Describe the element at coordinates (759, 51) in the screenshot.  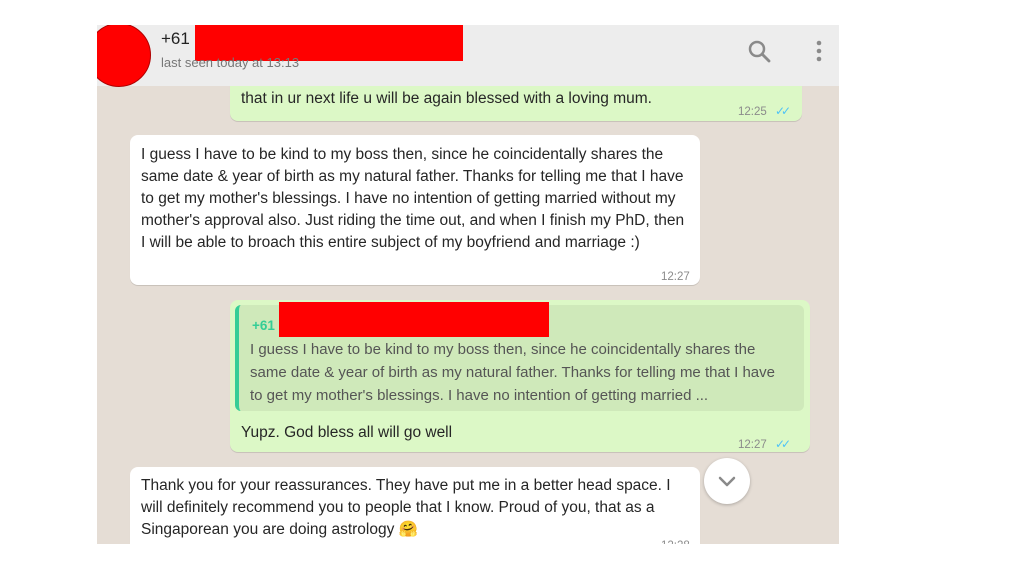
I see `search-icon` at that location.